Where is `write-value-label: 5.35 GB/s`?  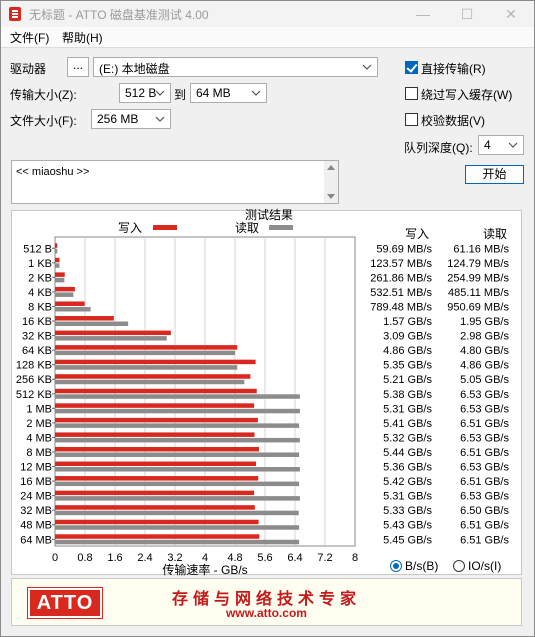 write-value-label: 5.35 GB/s is located at coordinates (407, 366).